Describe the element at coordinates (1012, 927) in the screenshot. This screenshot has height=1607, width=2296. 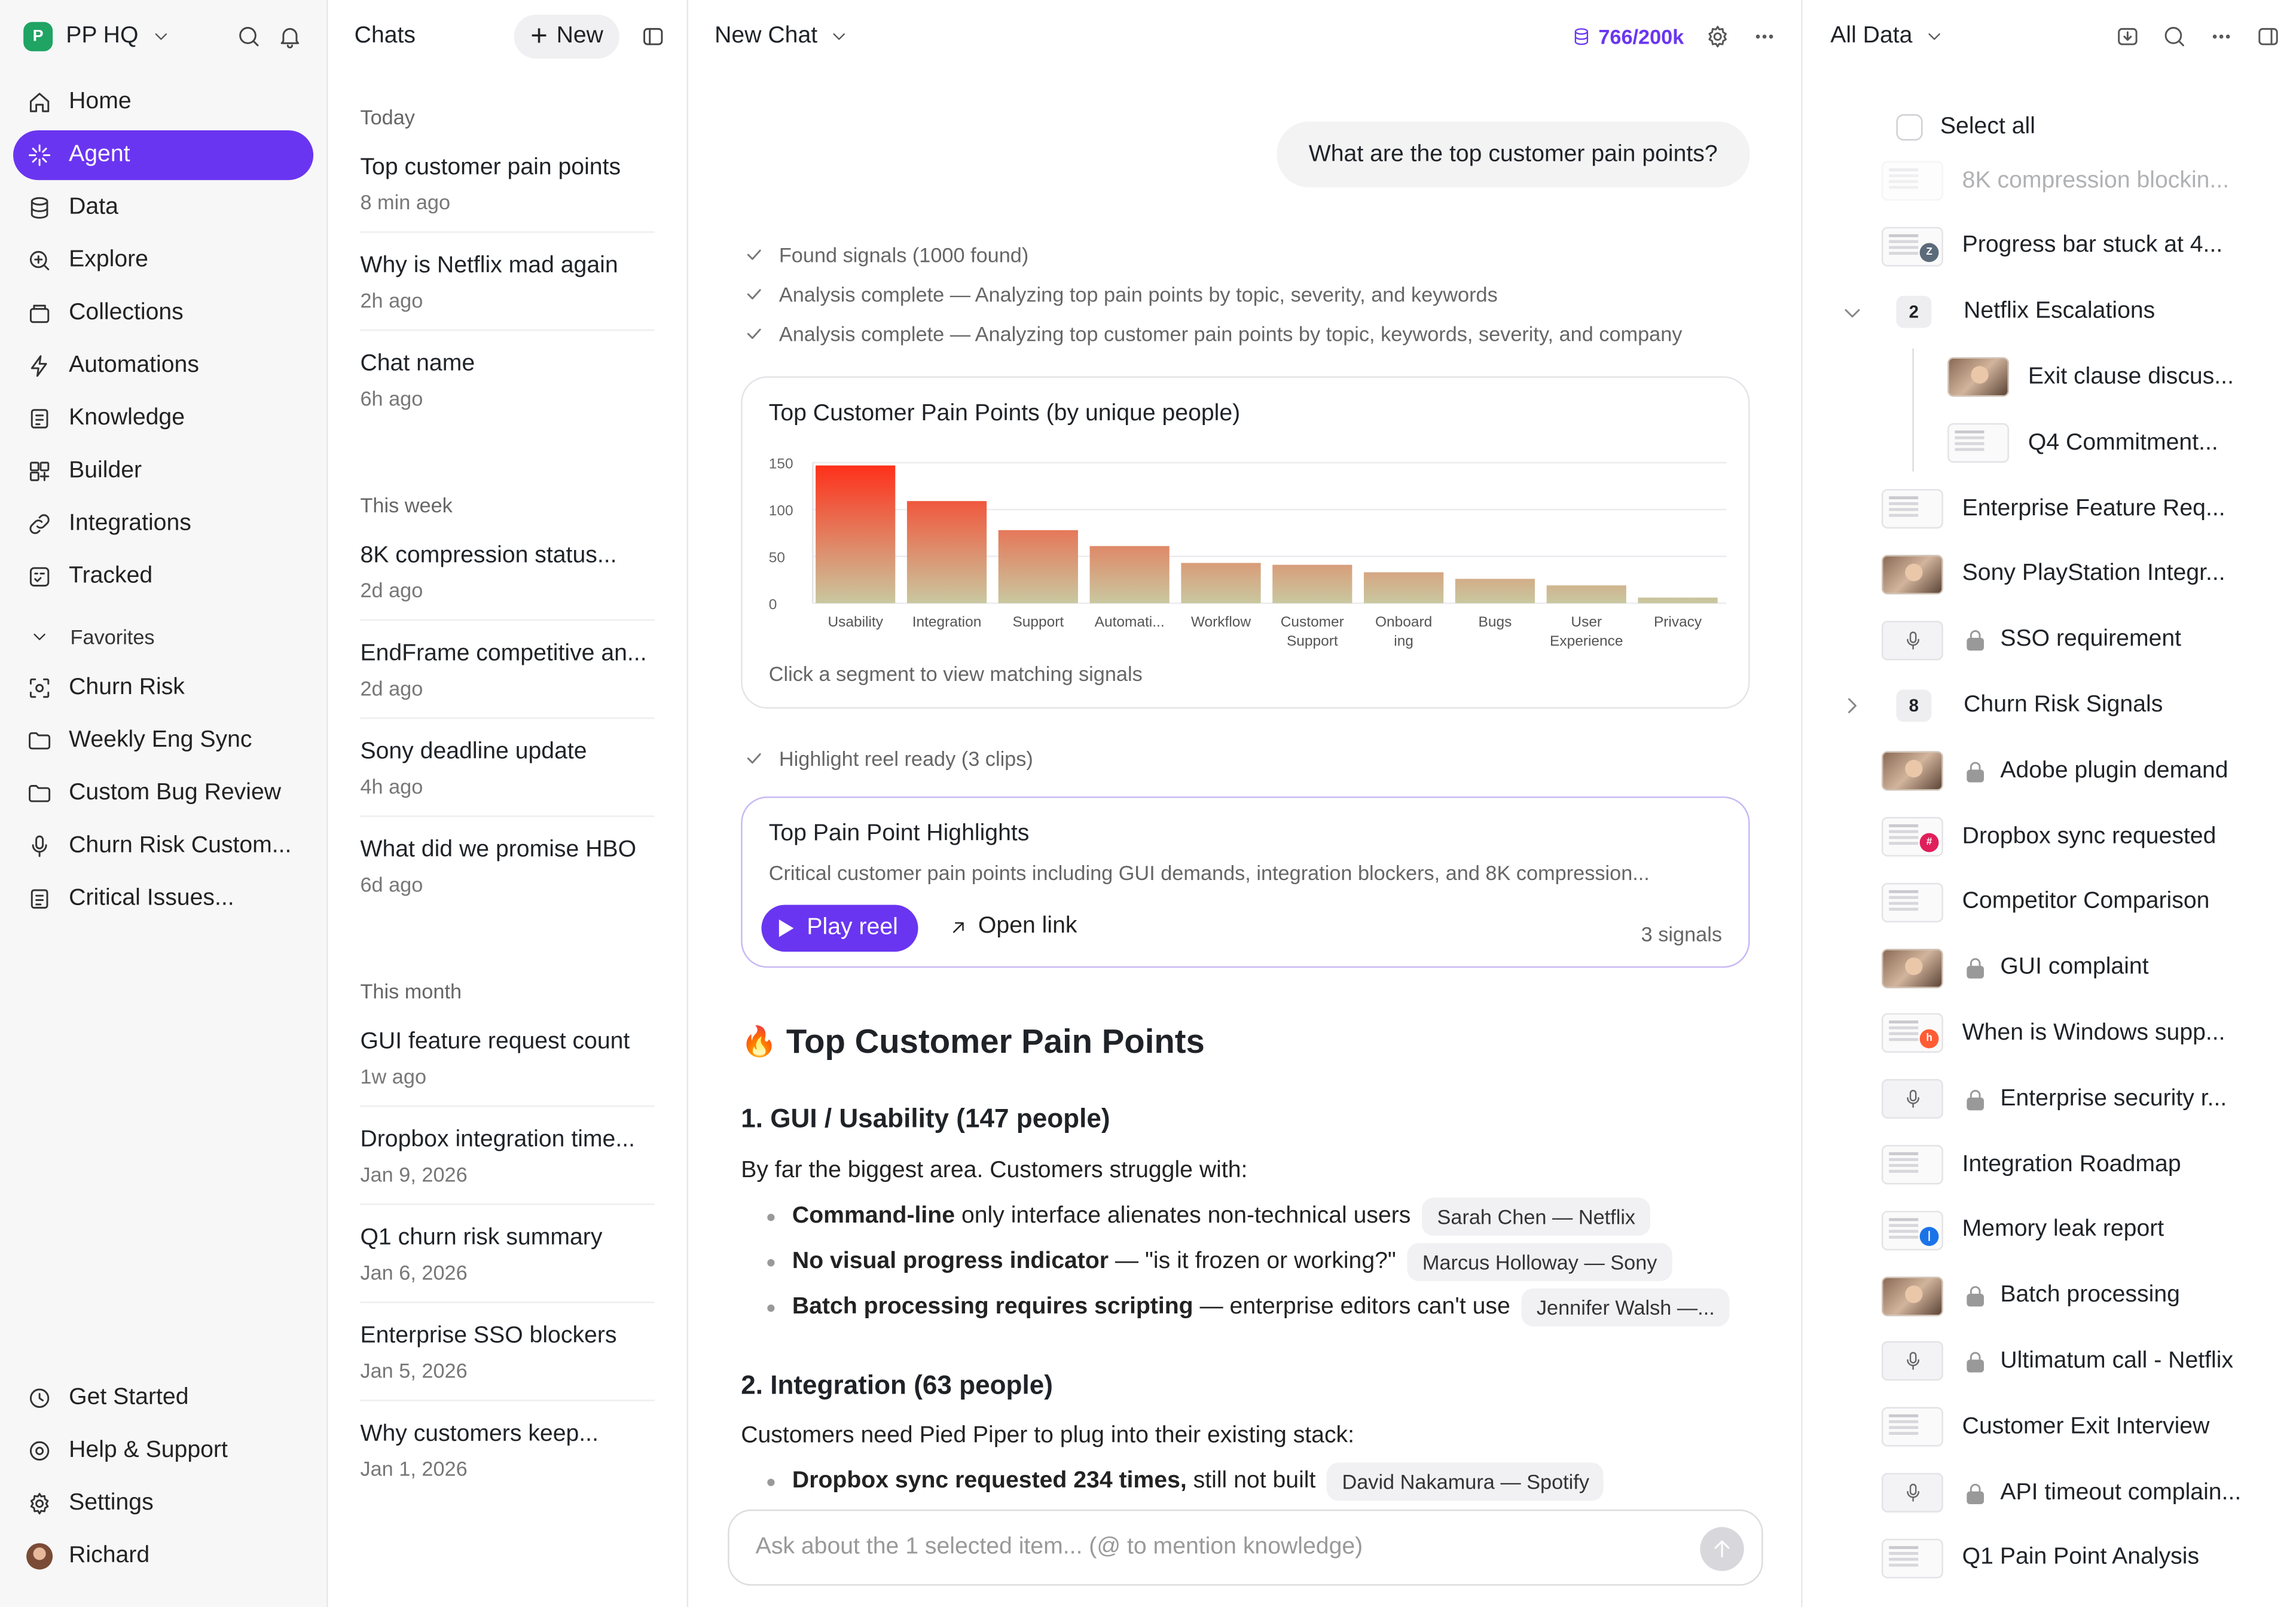
I see `open-link-button: Open link` at that location.